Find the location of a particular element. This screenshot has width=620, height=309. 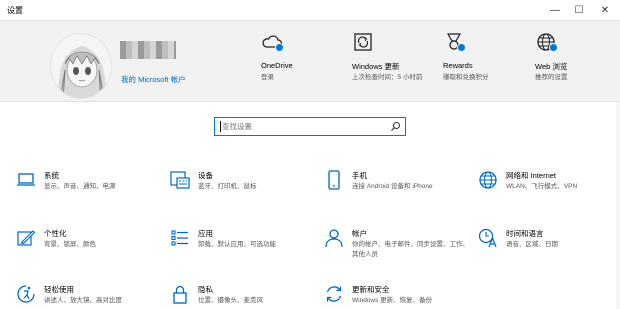

tile-desc: WLAN、飞行模式、VPN is located at coordinates (542, 186).